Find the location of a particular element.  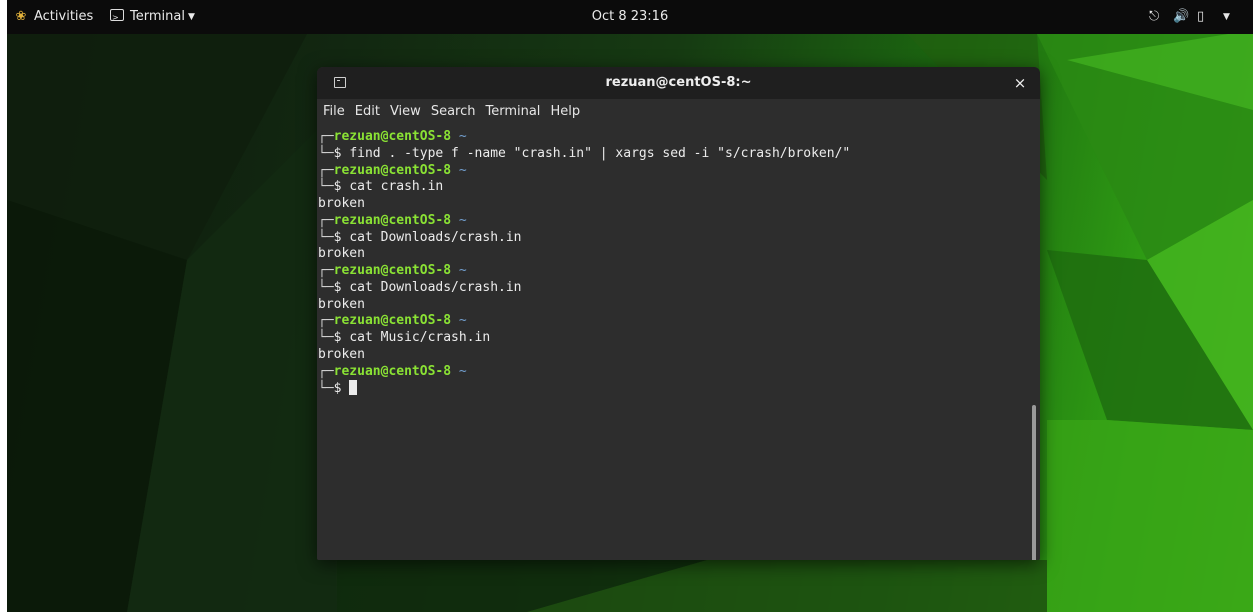

battery-icon: ▯ is located at coordinates (1200, 17).